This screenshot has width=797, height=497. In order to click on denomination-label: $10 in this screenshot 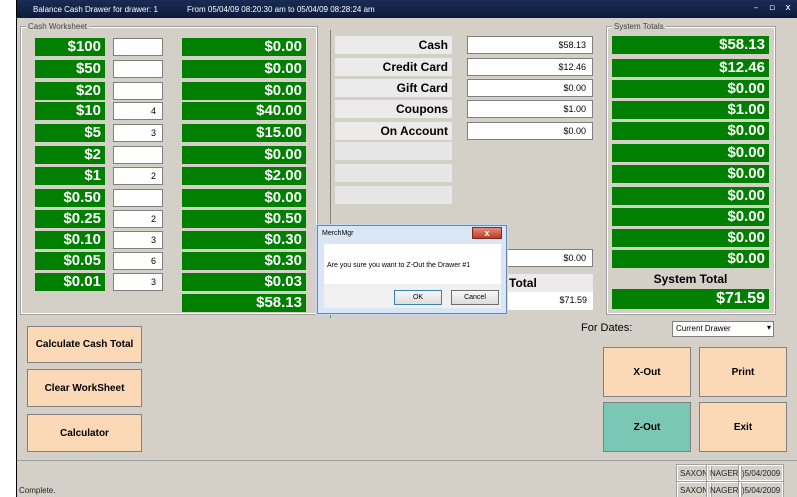, I will do `click(70, 111)`.